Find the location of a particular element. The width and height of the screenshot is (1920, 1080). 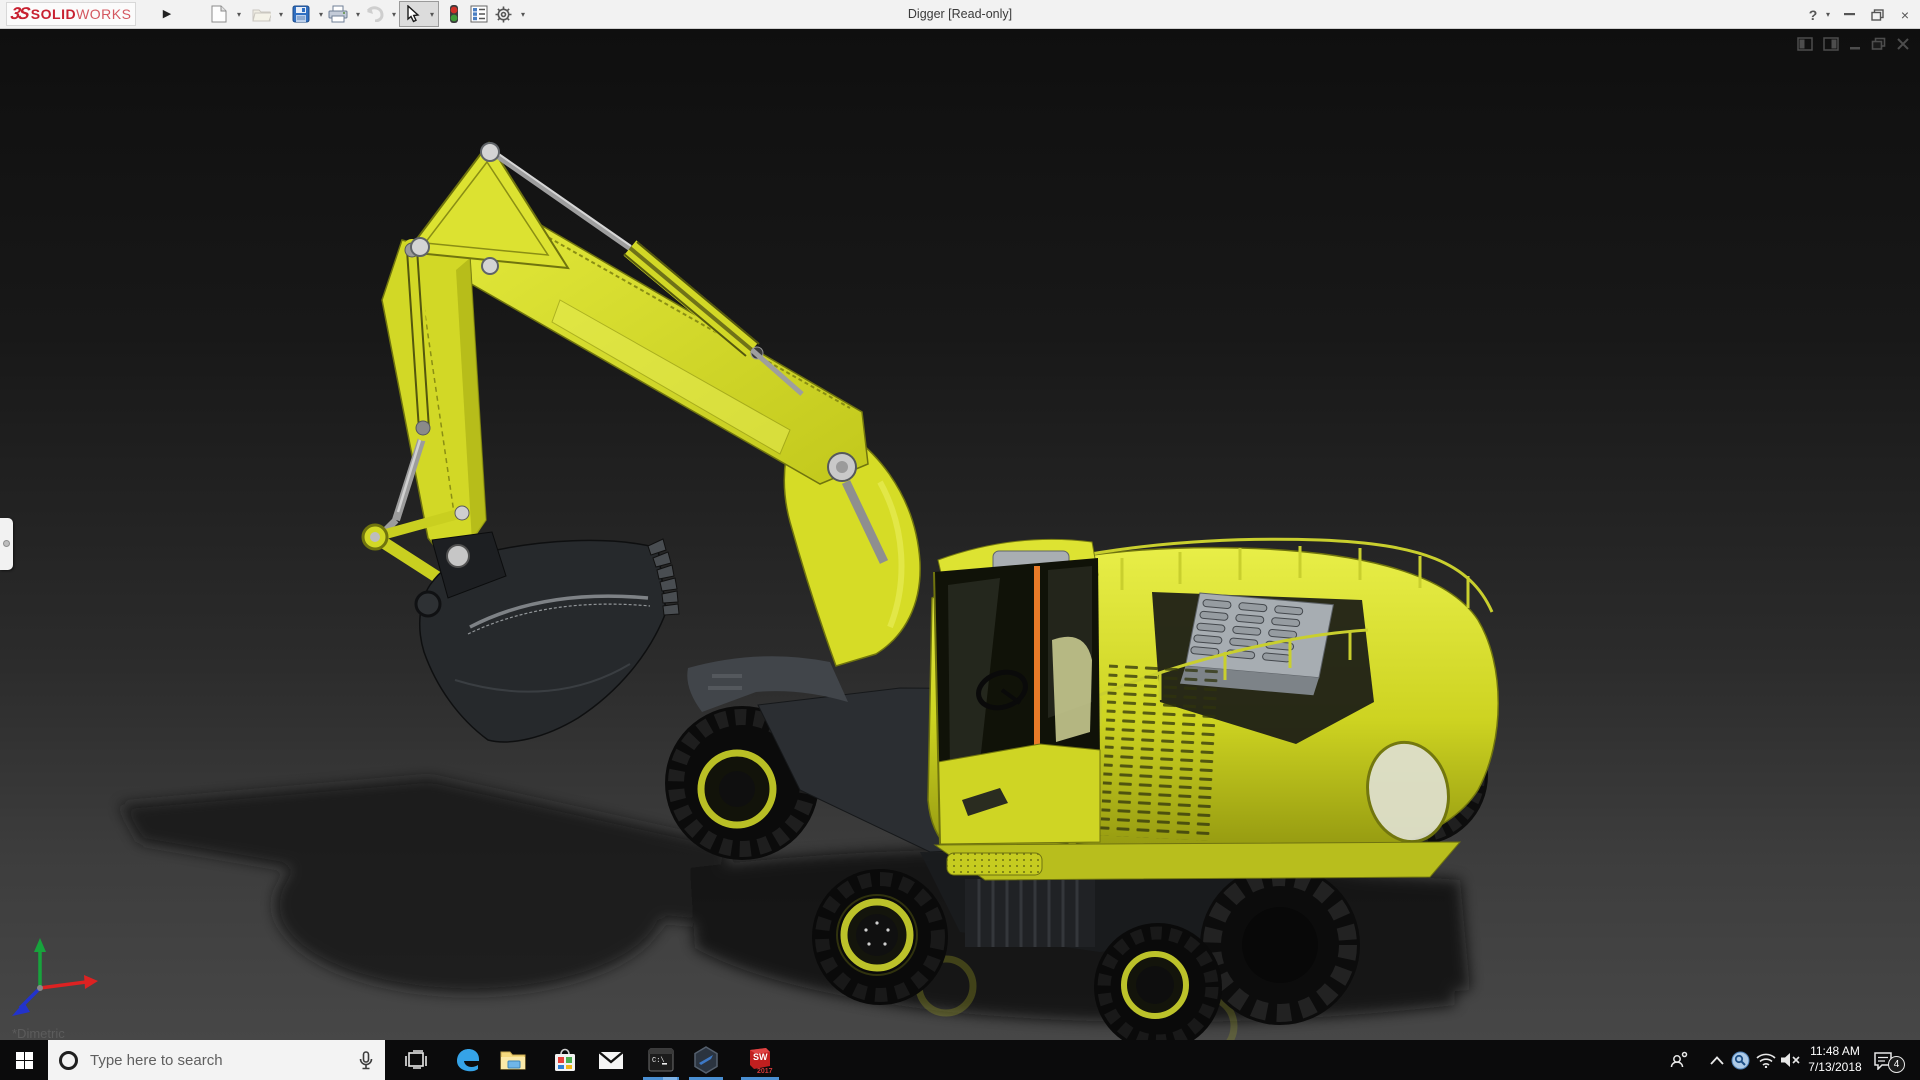

view-orientation-label: *Dimetric is located at coordinates (38, 1033).